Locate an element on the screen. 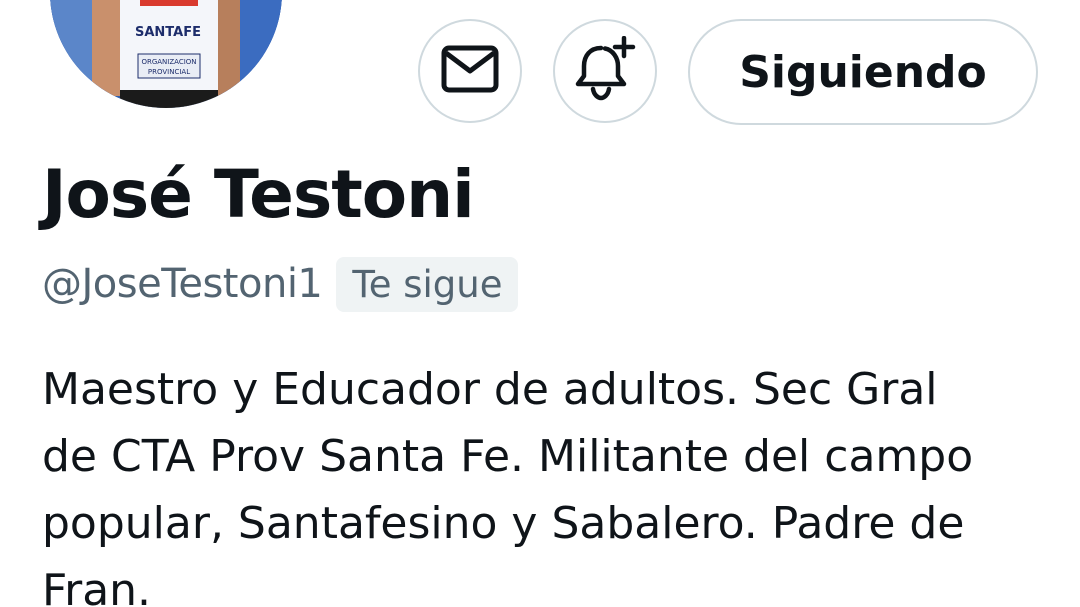  message-button is located at coordinates (470, 71).